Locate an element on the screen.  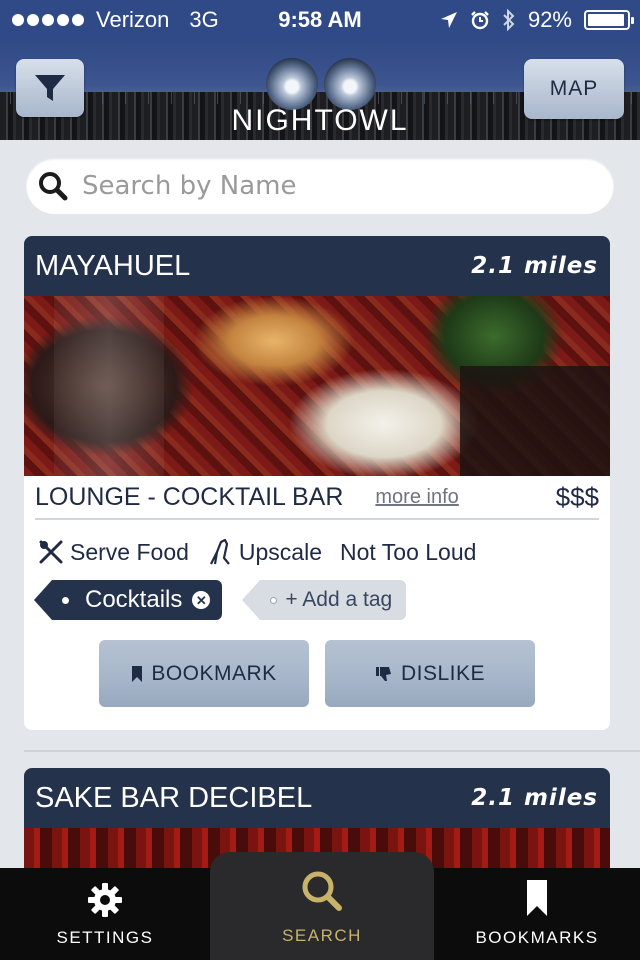
dislike-label: DISLIKE is located at coordinates (443, 673).